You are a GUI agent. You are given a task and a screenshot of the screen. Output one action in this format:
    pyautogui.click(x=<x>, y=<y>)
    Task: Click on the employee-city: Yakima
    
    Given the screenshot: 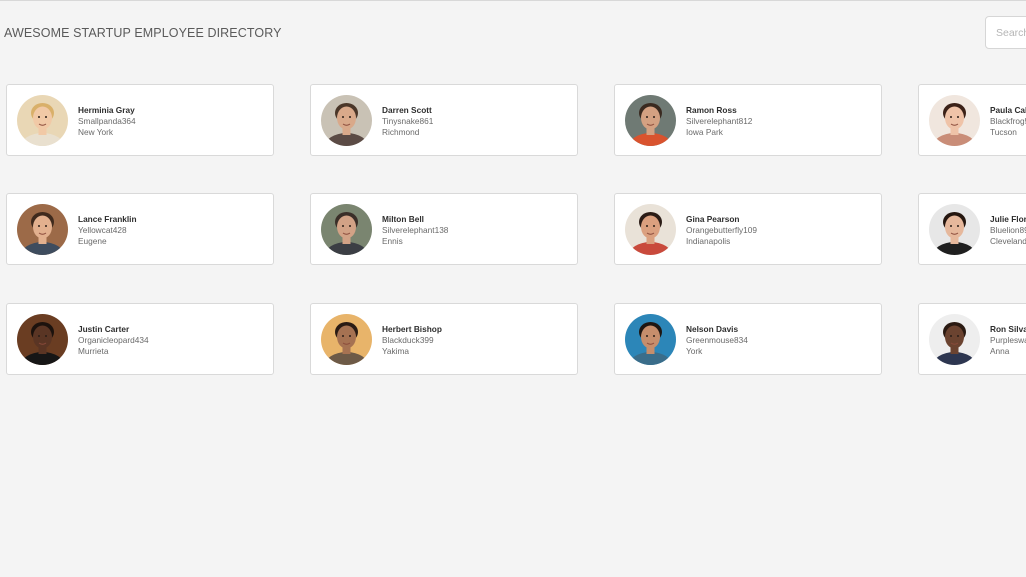 What is the action you would take?
    pyautogui.click(x=396, y=351)
    